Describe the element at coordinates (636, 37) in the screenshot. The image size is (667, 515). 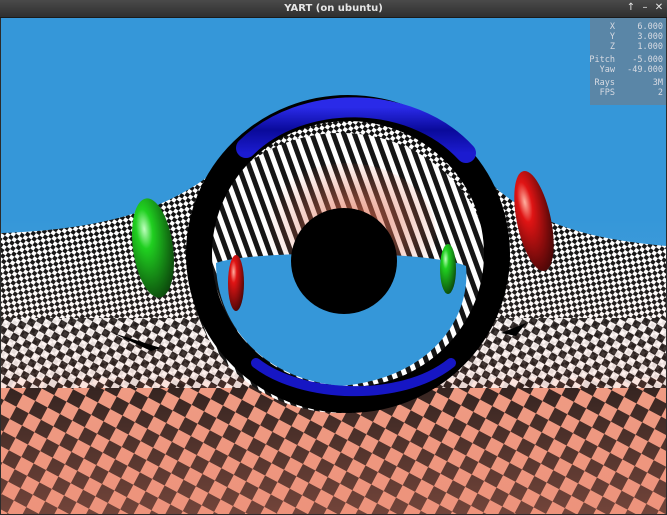
I see `hud-row-y: Y 3.000` at that location.